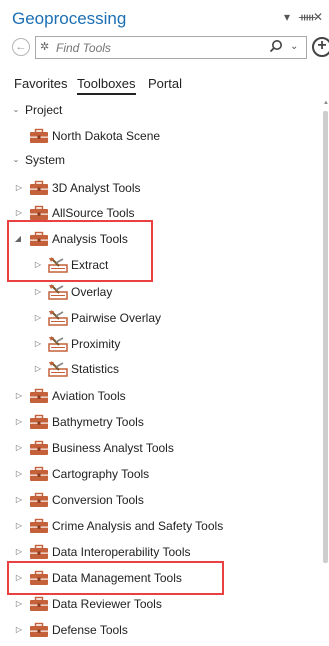 This screenshot has height=646, width=329. Describe the element at coordinates (101, 474) in the screenshot. I see `tree-label: Cartography Tools` at that location.